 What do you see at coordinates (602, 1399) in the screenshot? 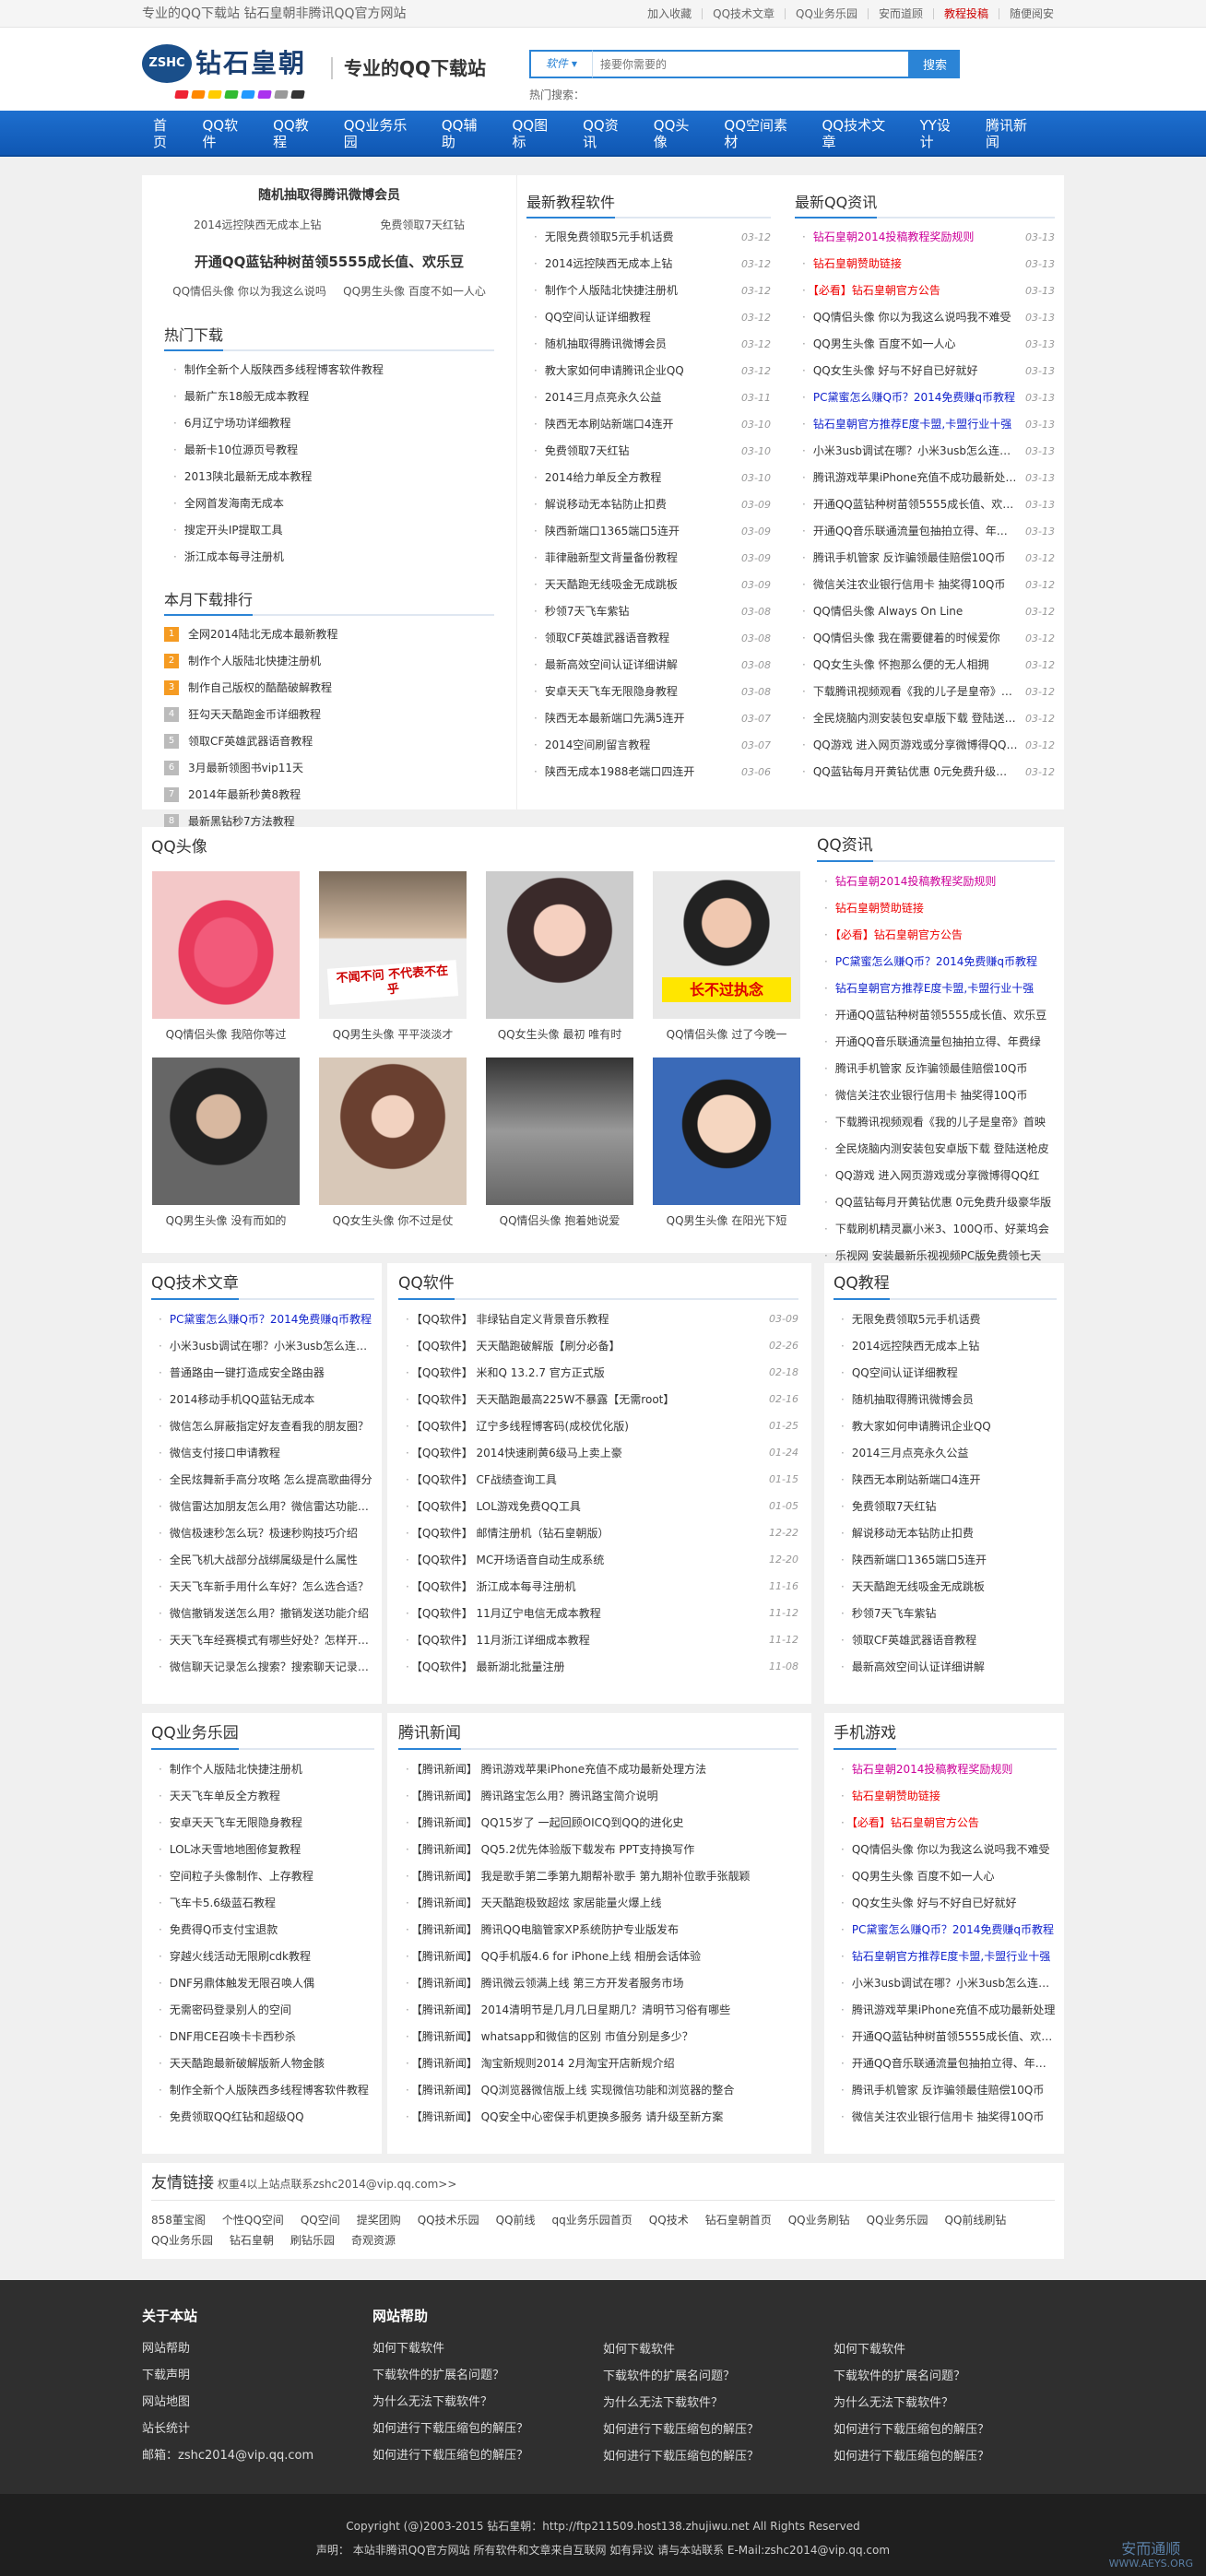
I see `list-item: 【QQ软件】 天天酷跑最高225W不暴露【无需root】 02-16` at bounding box center [602, 1399].